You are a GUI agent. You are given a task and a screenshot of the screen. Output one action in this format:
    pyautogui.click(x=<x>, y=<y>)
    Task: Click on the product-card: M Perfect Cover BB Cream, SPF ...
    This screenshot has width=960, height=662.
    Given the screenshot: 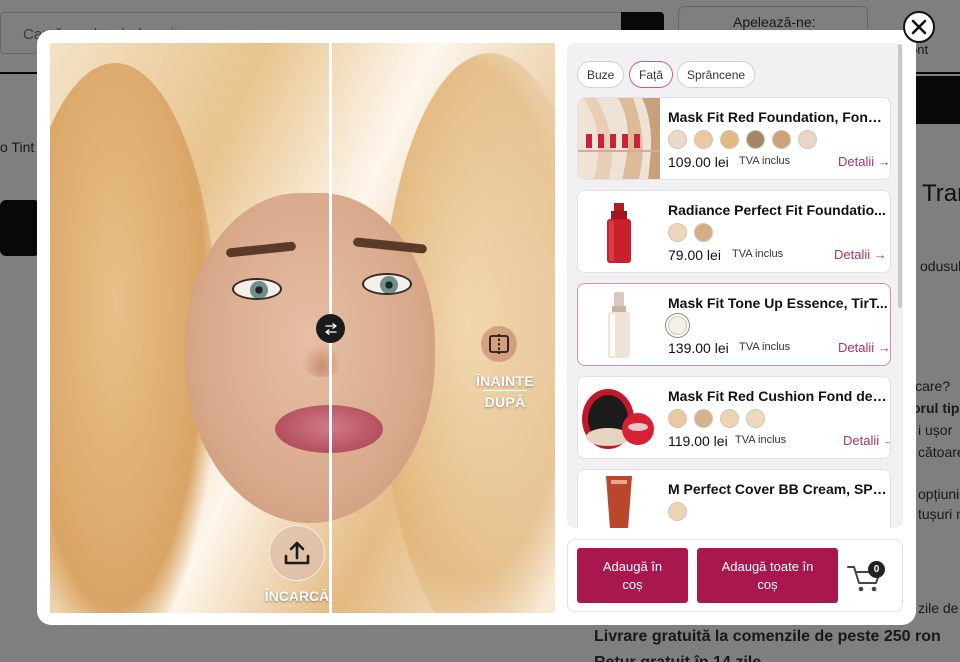 What is the action you would take?
    pyautogui.click(x=734, y=498)
    